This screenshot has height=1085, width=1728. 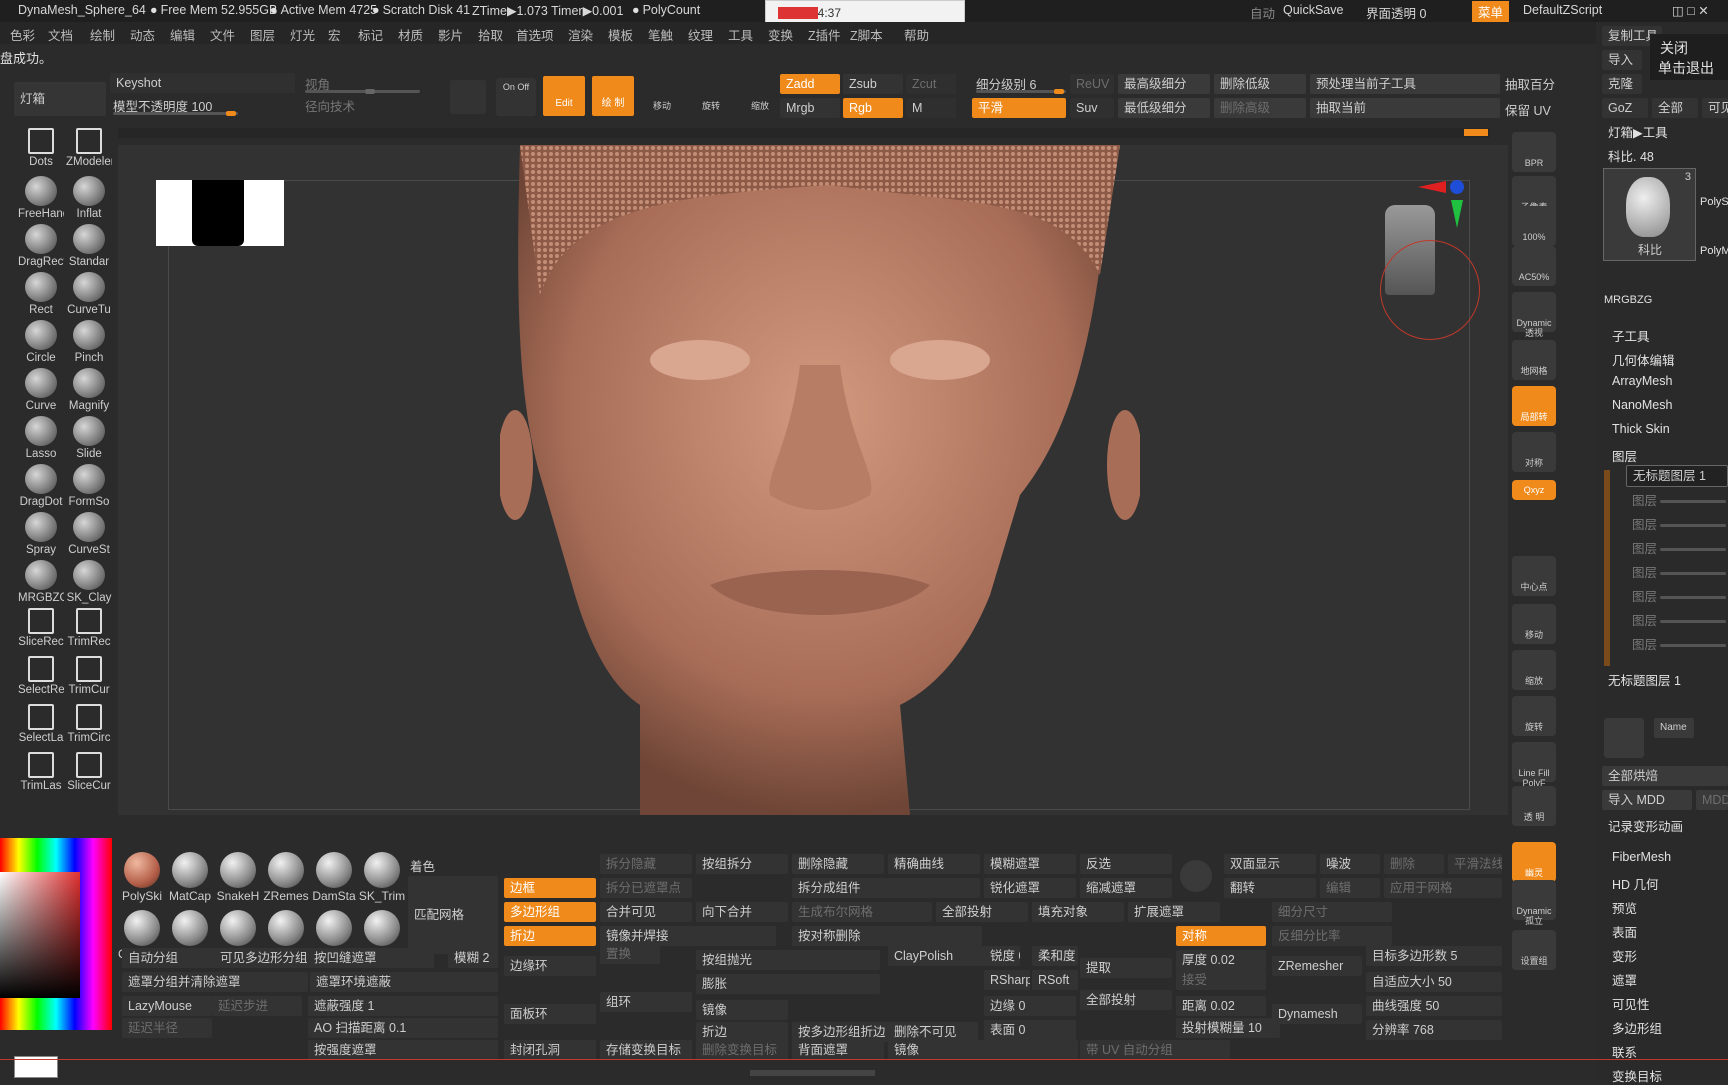 What do you see at coordinates (1030, 1030) in the screenshot?
I see `bottom-surface0: 表面 0` at bounding box center [1030, 1030].